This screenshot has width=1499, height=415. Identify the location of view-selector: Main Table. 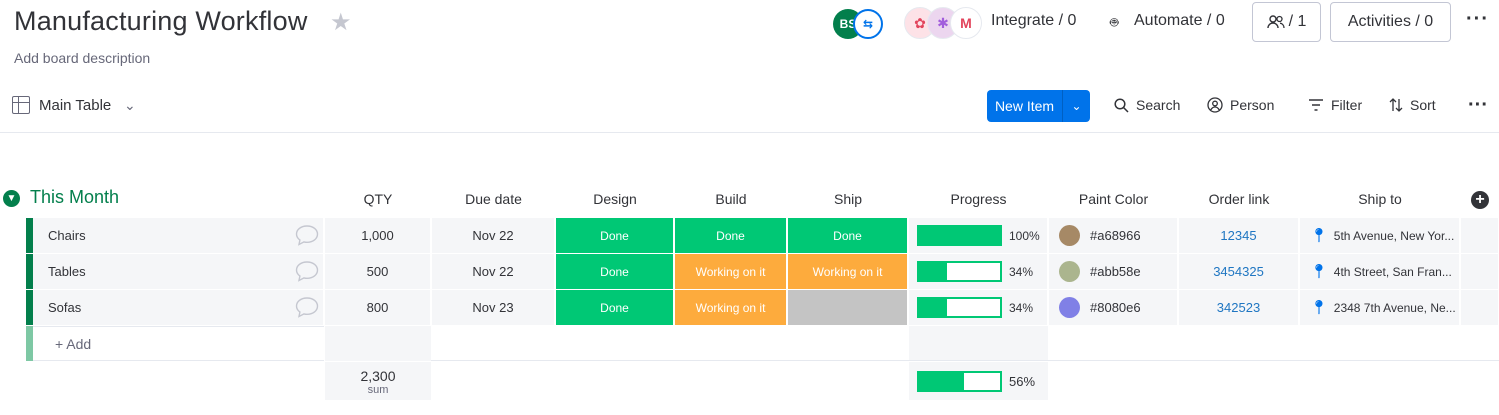
(75, 105).